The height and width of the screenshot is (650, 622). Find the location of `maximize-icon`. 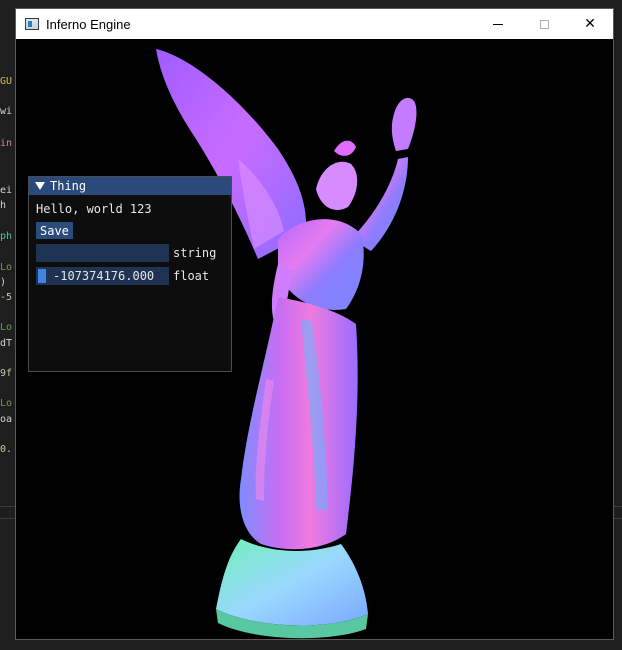

maximize-icon is located at coordinates (544, 24).